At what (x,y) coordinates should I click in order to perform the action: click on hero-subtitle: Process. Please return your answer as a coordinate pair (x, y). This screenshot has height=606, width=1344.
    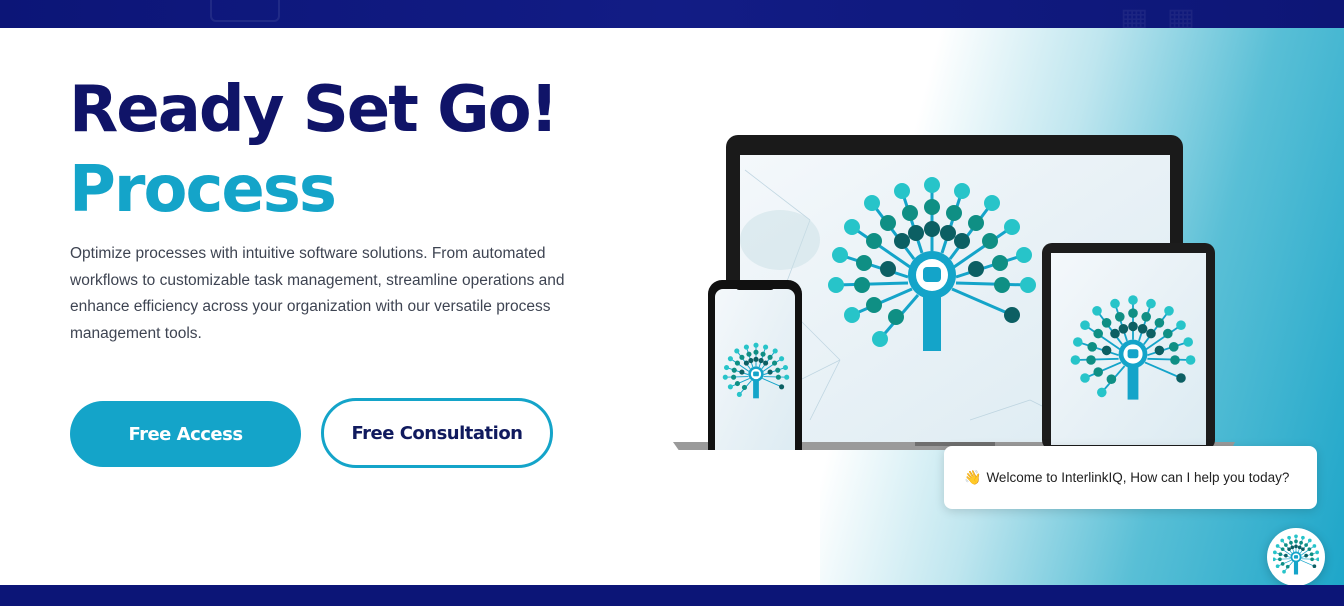
    Looking at the image, I should click on (203, 190).